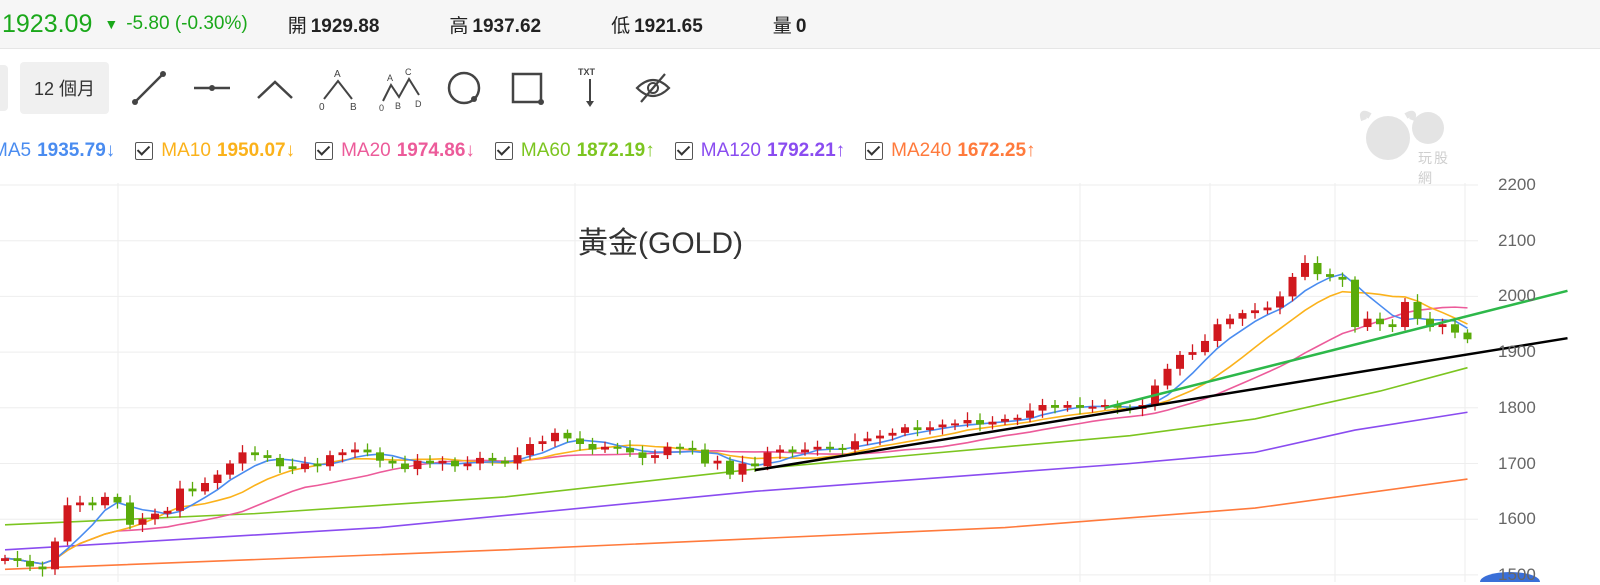  Describe the element at coordinates (1517, 296) in the screenshot. I see `y-tick-label: 2000` at that location.